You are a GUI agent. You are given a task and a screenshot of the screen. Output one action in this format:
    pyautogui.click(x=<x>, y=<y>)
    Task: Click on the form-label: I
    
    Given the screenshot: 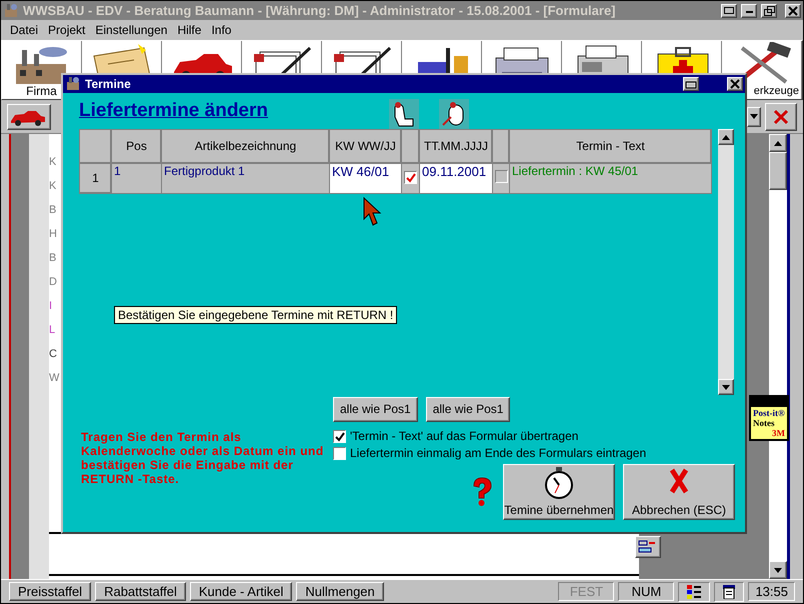 What is the action you would take?
    pyautogui.click(x=51, y=307)
    